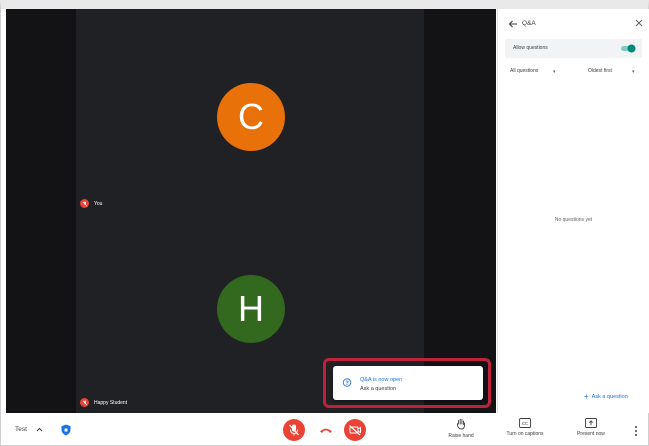 The width and height of the screenshot is (649, 446). I want to click on hang-up-button, so click(326, 430).